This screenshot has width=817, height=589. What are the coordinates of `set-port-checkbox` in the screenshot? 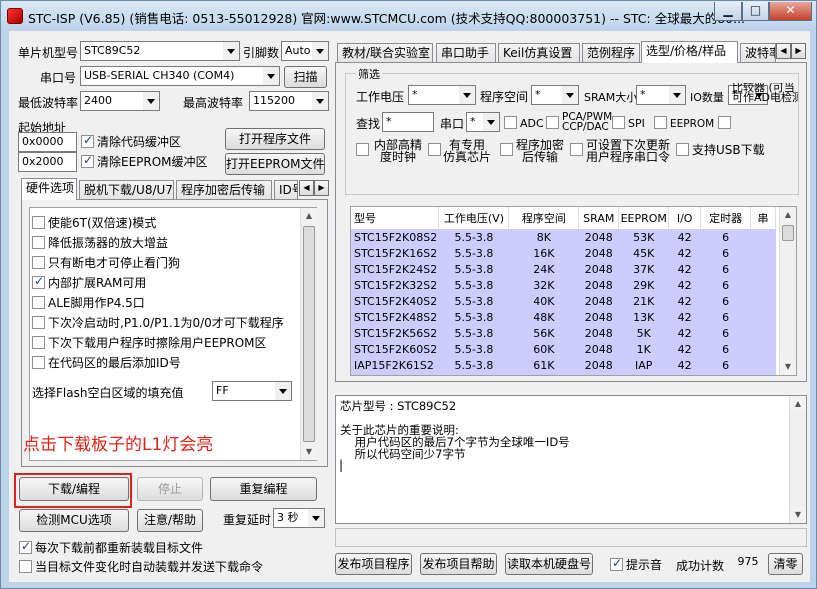 It's located at (578, 150).